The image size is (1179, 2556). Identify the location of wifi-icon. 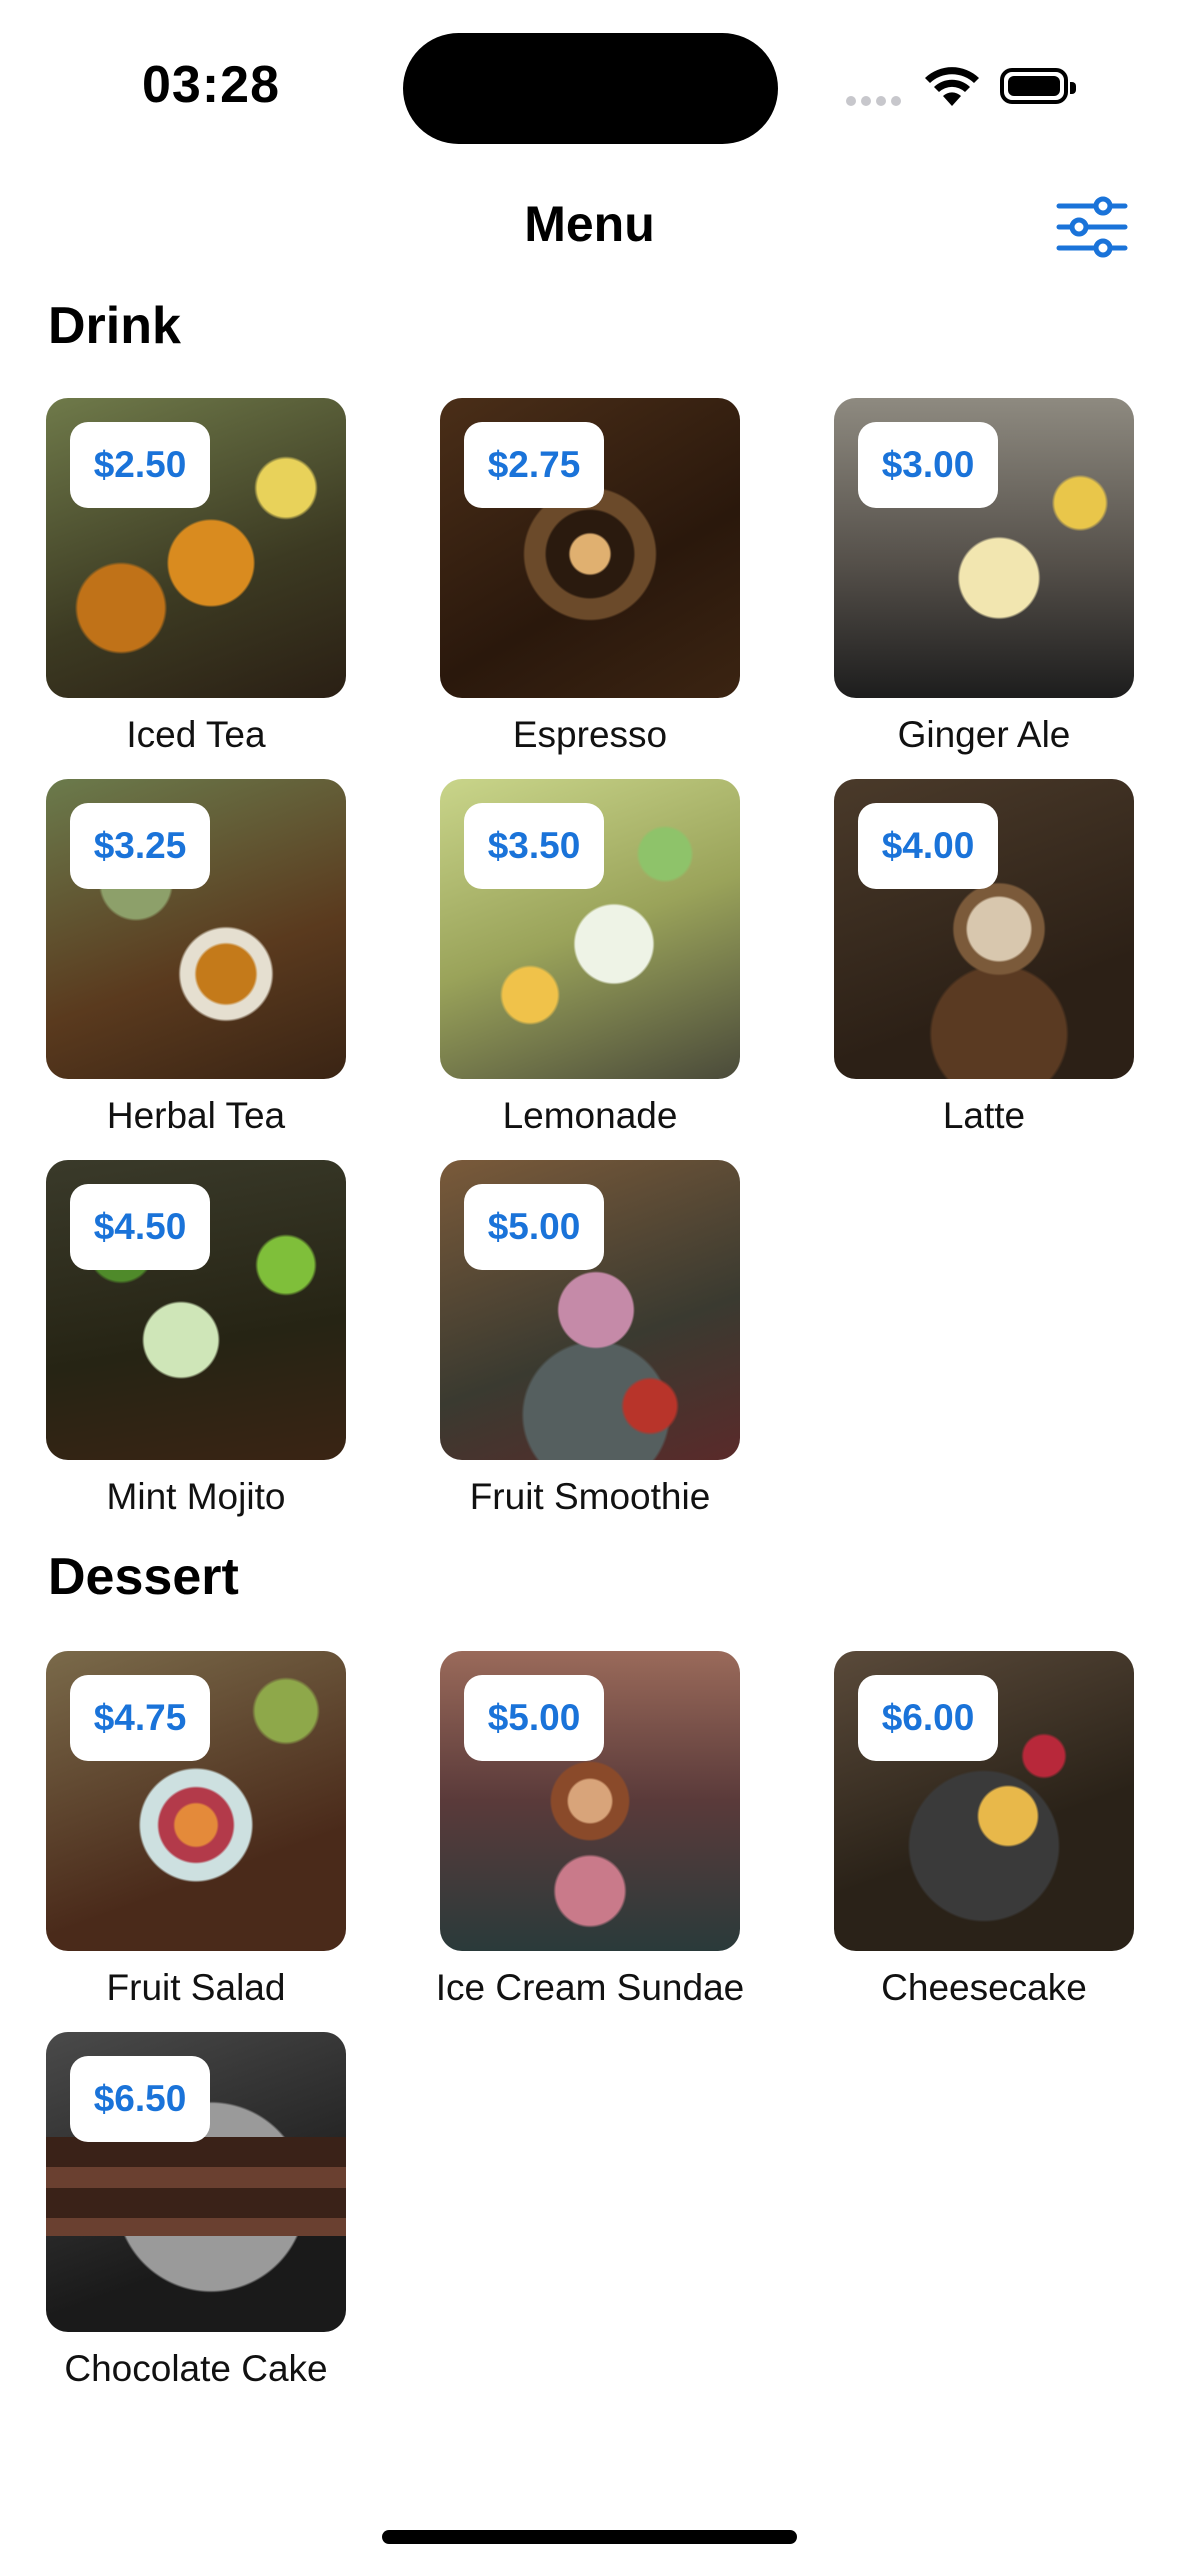
(952, 88).